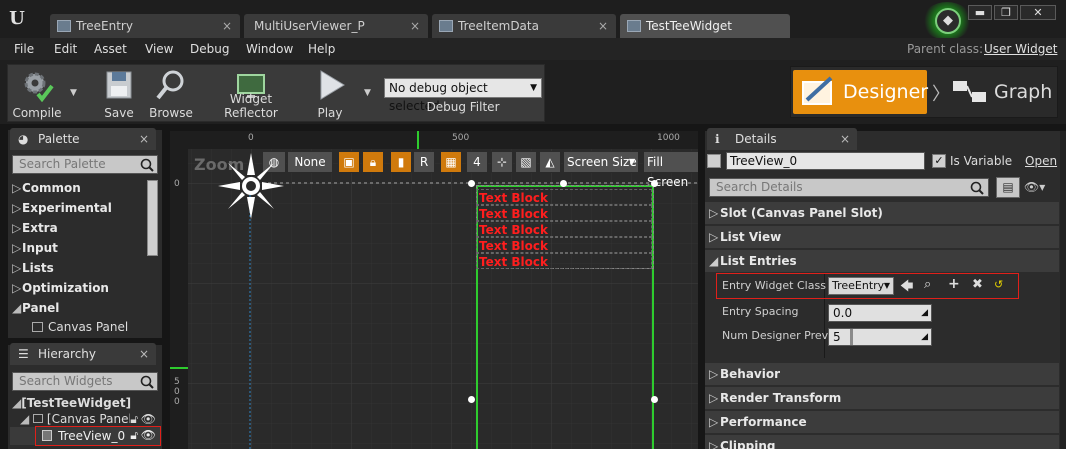 The height and width of the screenshot is (449, 1066). What do you see at coordinates (463, 95) in the screenshot?
I see `debug-object-select: No debug object selected ▼` at bounding box center [463, 95].